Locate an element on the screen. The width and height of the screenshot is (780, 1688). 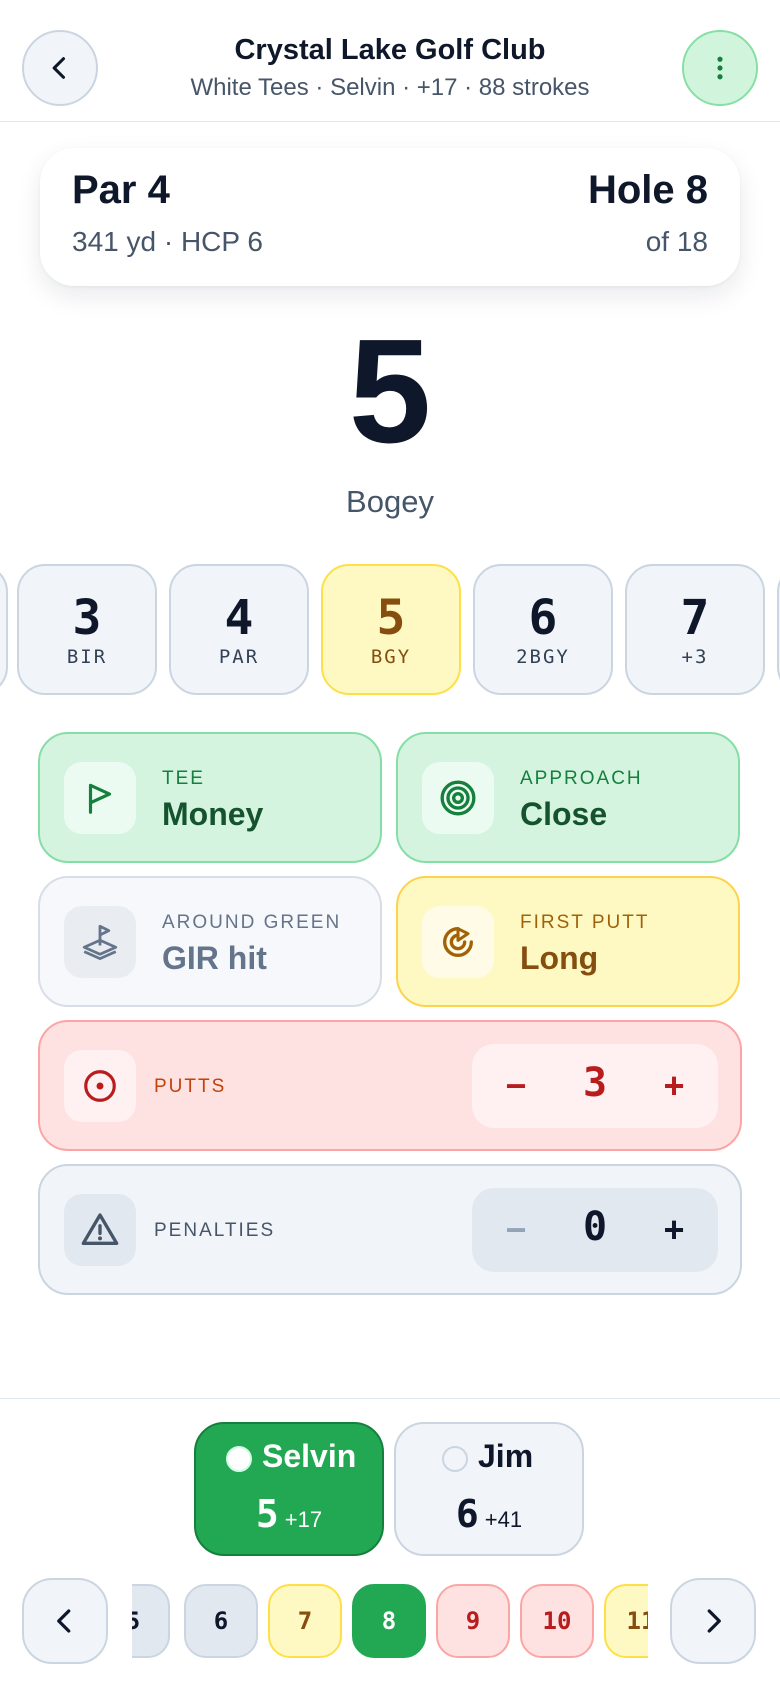
putts-value: 3 is located at coordinates (595, 1083).